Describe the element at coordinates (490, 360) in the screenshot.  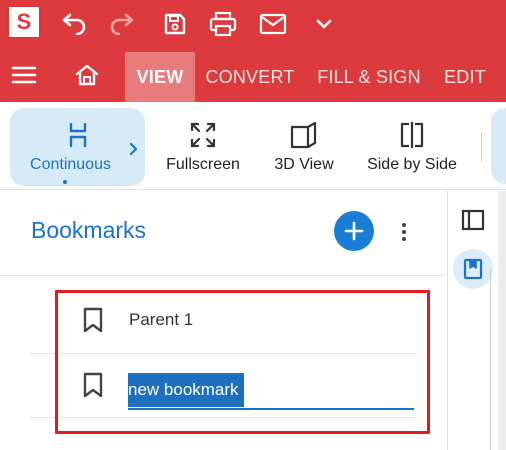
I see `document-edge` at that location.